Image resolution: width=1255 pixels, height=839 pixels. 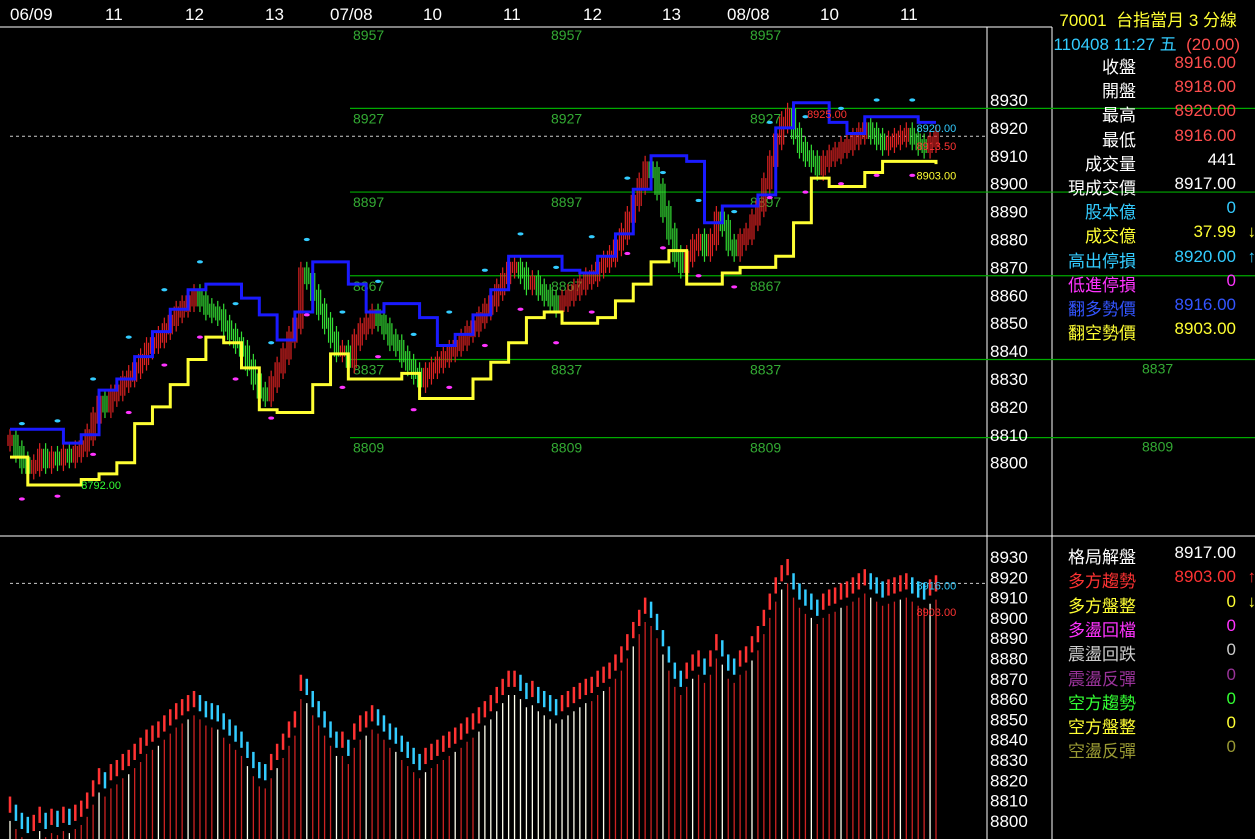 What do you see at coordinates (1009, 351) in the screenshot?
I see `y-tick-label: 8840` at bounding box center [1009, 351].